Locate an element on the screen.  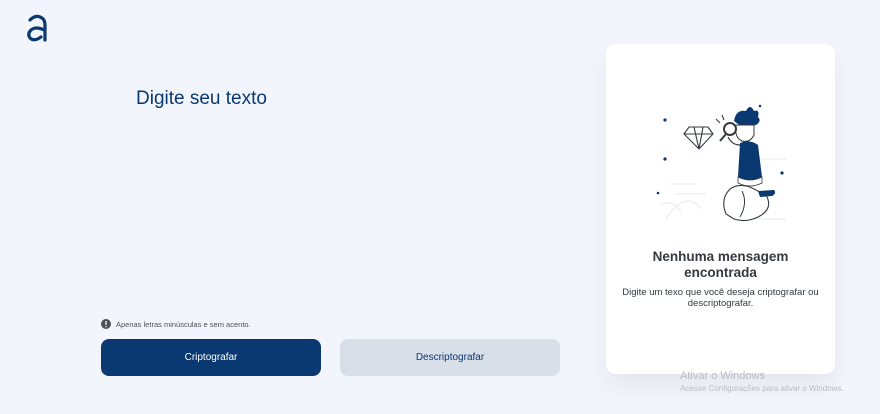
encrypt-button: Criptografar is located at coordinates (211, 357).